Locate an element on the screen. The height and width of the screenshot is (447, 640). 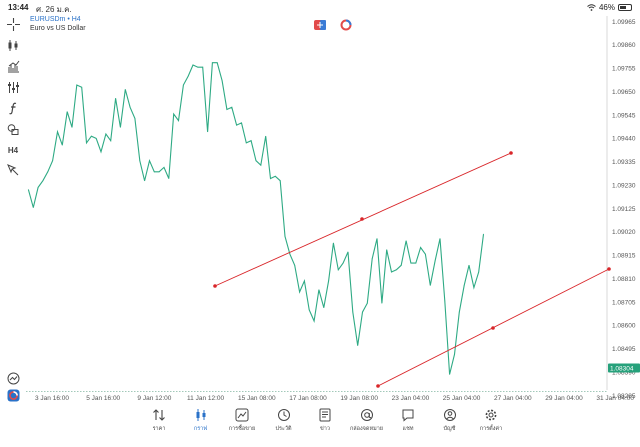
time-tick-label: 17 Jan 08:00 is located at coordinates (308, 398).